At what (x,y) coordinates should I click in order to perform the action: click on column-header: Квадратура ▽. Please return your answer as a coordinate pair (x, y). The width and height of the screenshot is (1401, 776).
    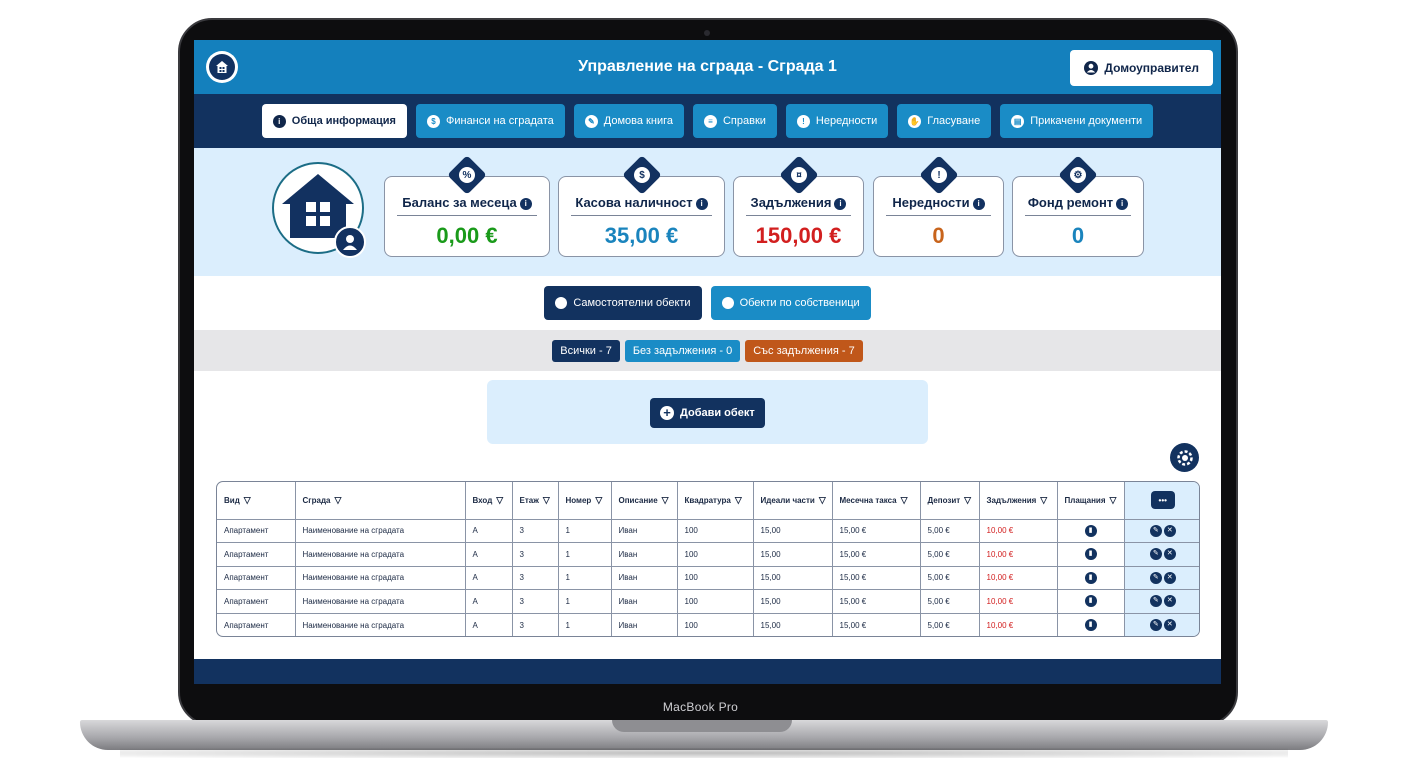
    Looking at the image, I should click on (715, 501).